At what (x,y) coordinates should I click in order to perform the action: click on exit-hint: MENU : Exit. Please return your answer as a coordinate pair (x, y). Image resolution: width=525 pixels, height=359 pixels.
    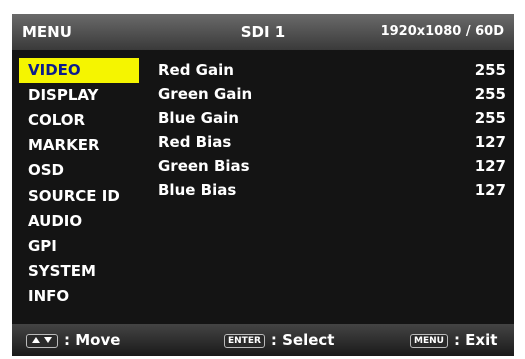
    Looking at the image, I should click on (453, 340).